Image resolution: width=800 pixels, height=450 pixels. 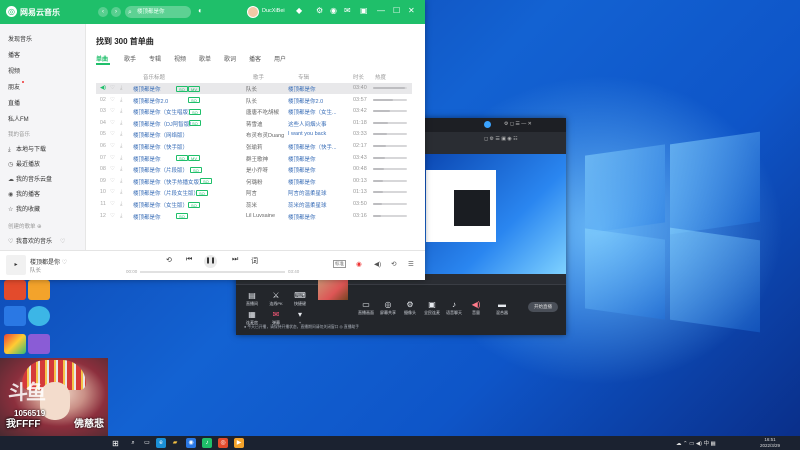 I want to click on song-album: 阿言的温柔星球, so click(x=307, y=193).